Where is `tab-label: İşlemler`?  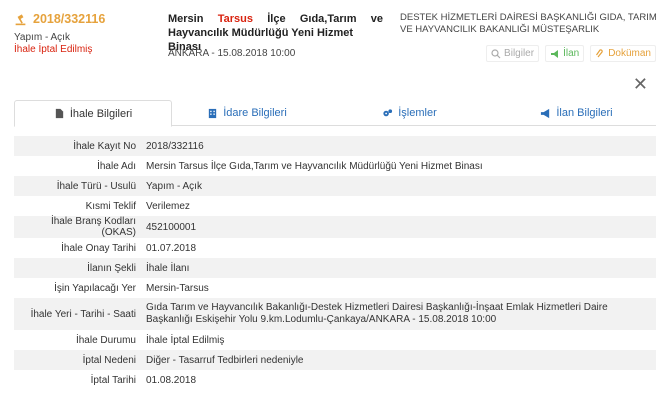 tab-label: İşlemler is located at coordinates (417, 113).